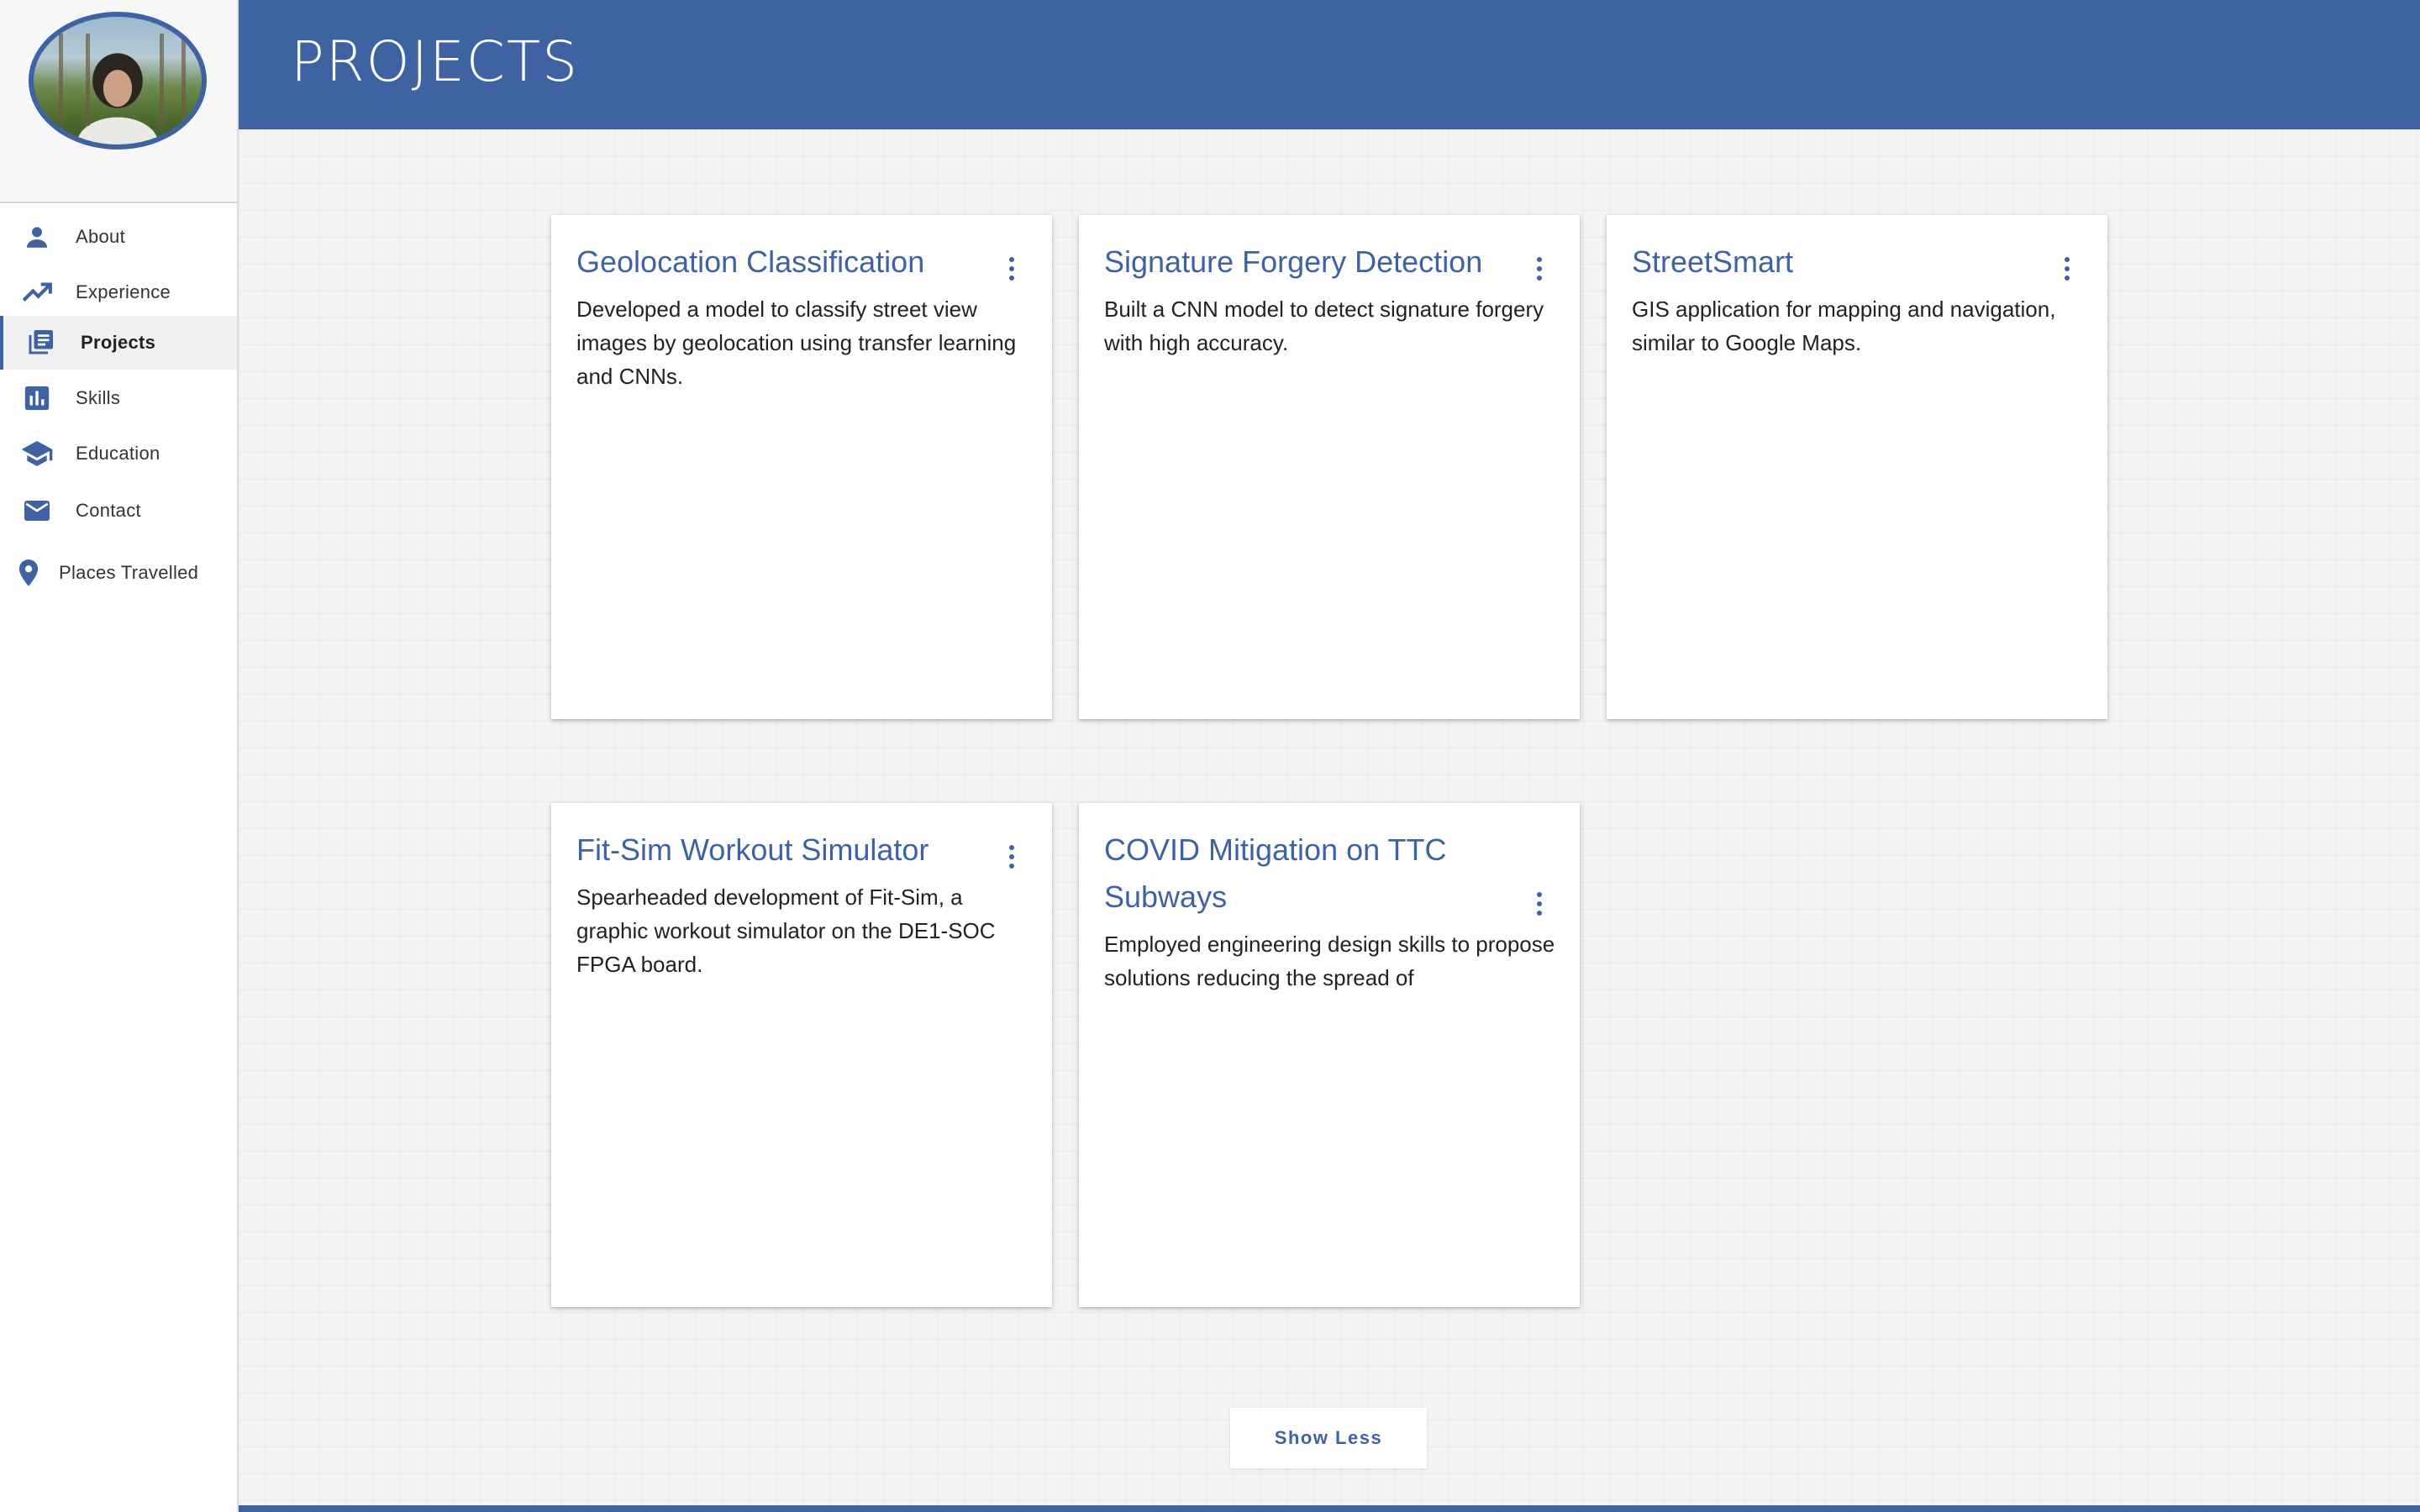 The width and height of the screenshot is (2420, 1512). Describe the element at coordinates (37, 511) in the screenshot. I see `mail-icon` at that location.